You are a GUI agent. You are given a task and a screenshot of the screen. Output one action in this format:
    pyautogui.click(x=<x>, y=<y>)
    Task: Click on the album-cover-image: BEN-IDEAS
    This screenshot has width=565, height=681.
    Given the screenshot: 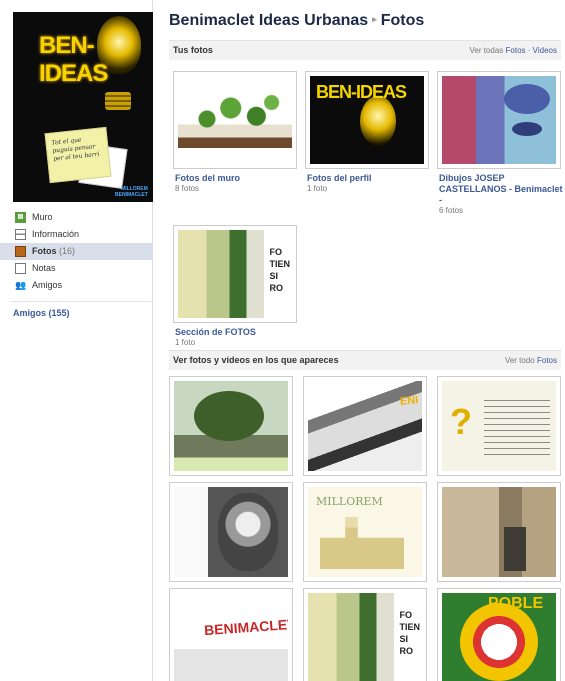 What is the action you would take?
    pyautogui.click(x=367, y=120)
    